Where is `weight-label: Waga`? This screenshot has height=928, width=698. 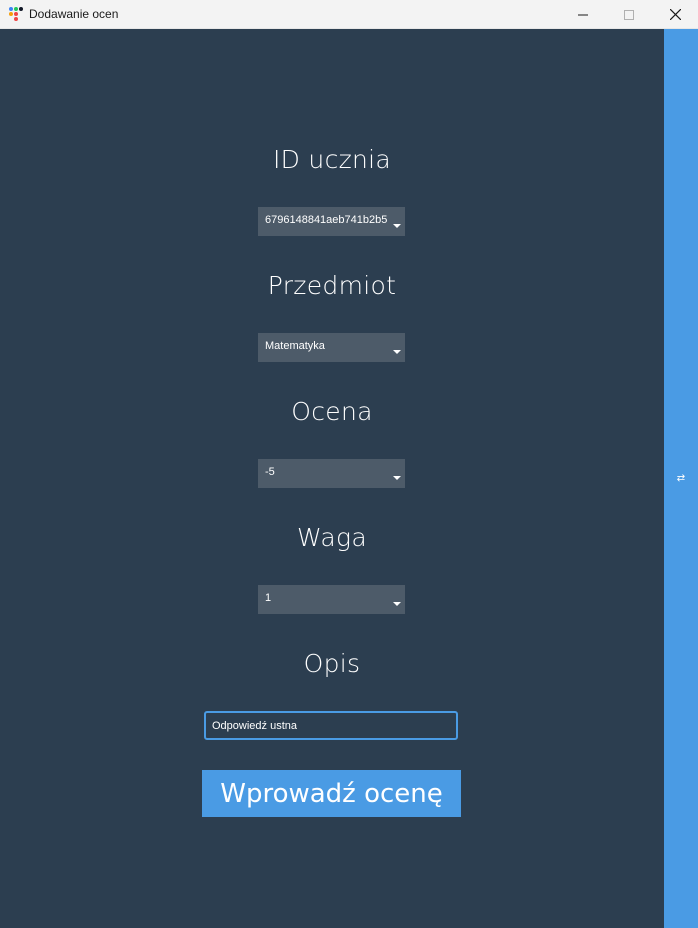 weight-label: Waga is located at coordinates (332, 537).